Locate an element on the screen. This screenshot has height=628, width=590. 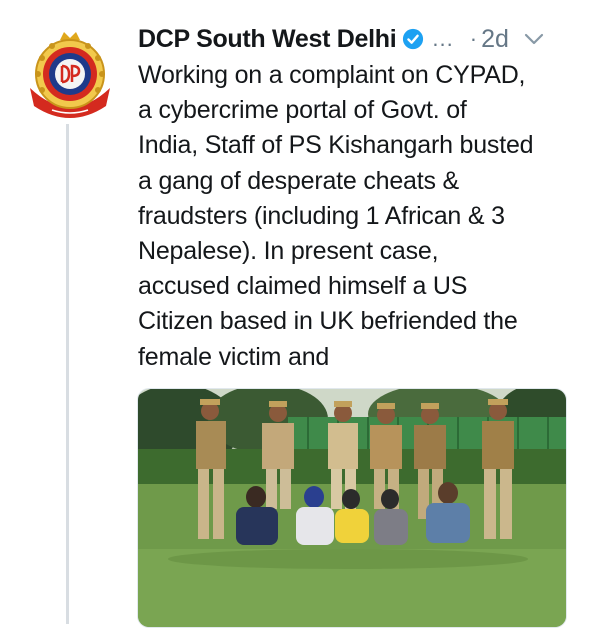
tweet-text-line: accused claimed himself a US is located at coordinates (303, 286).